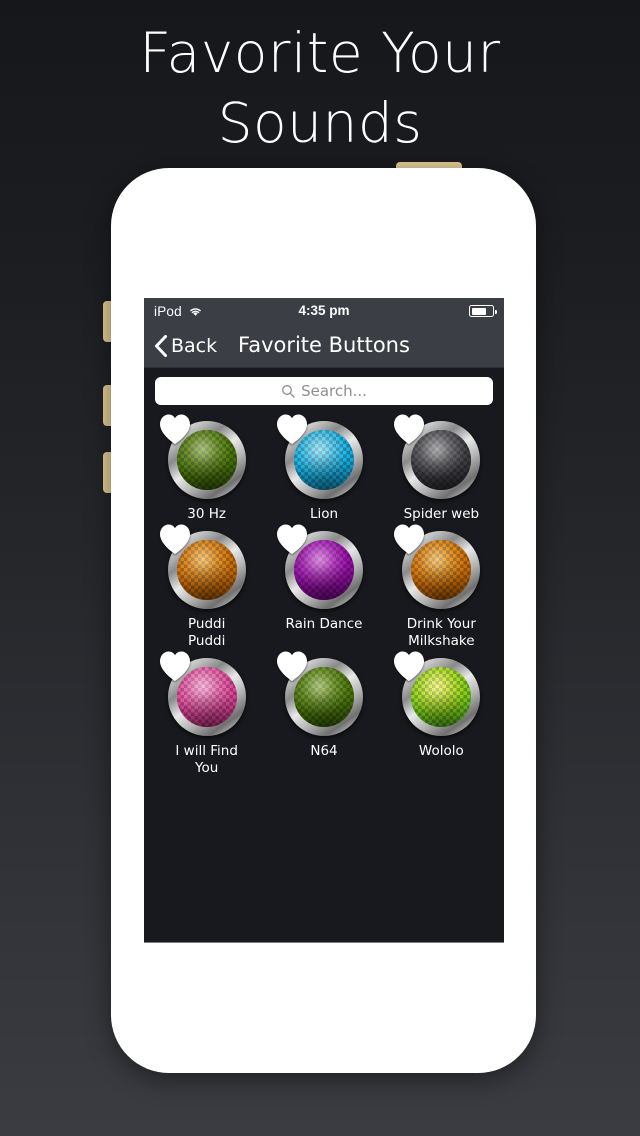 This screenshot has height=1136, width=640. I want to click on sound-button-cell: Drink Your Milkshake, so click(441, 587).